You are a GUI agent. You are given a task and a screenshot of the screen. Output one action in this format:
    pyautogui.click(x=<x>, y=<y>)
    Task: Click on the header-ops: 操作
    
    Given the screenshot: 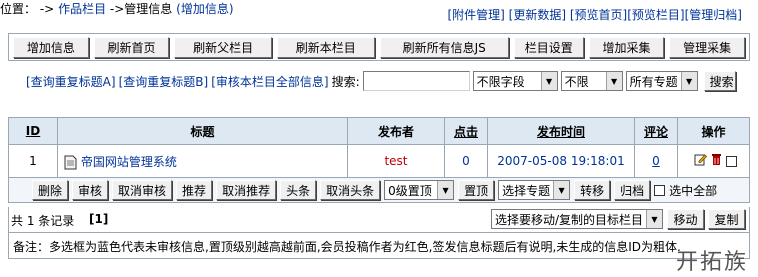 What is the action you would take?
    pyautogui.click(x=713, y=131)
    